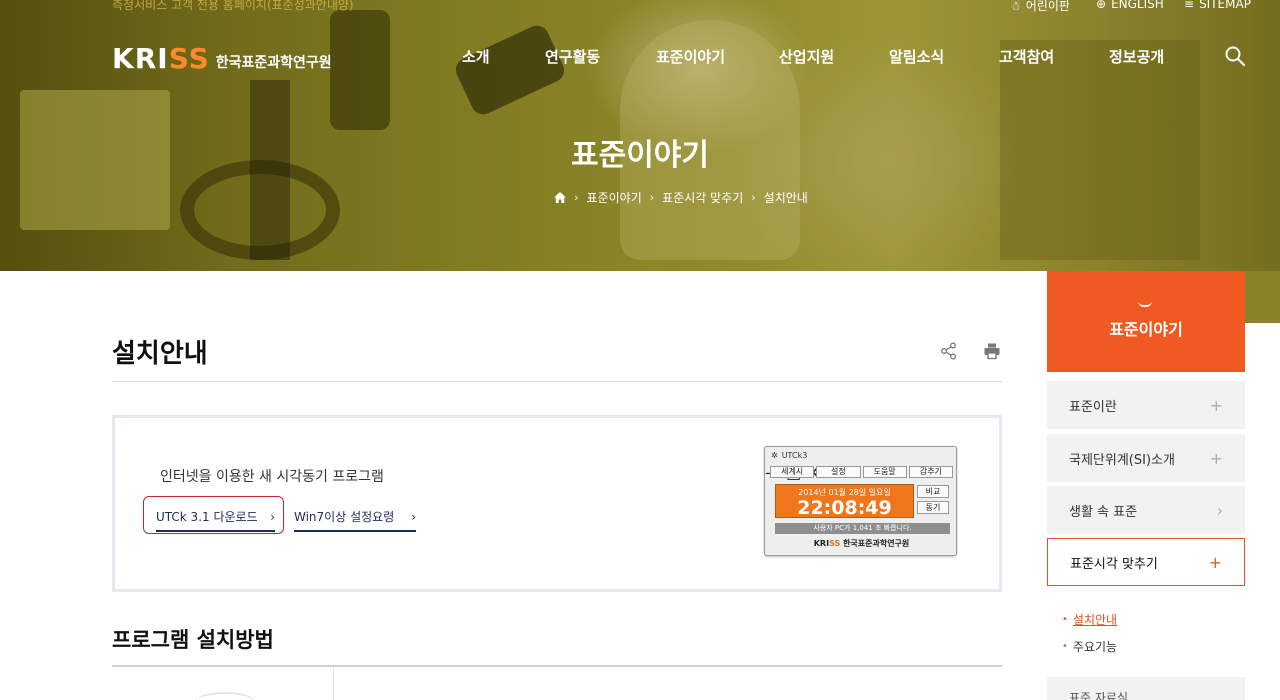  I want to click on home-icon, so click(560, 197).